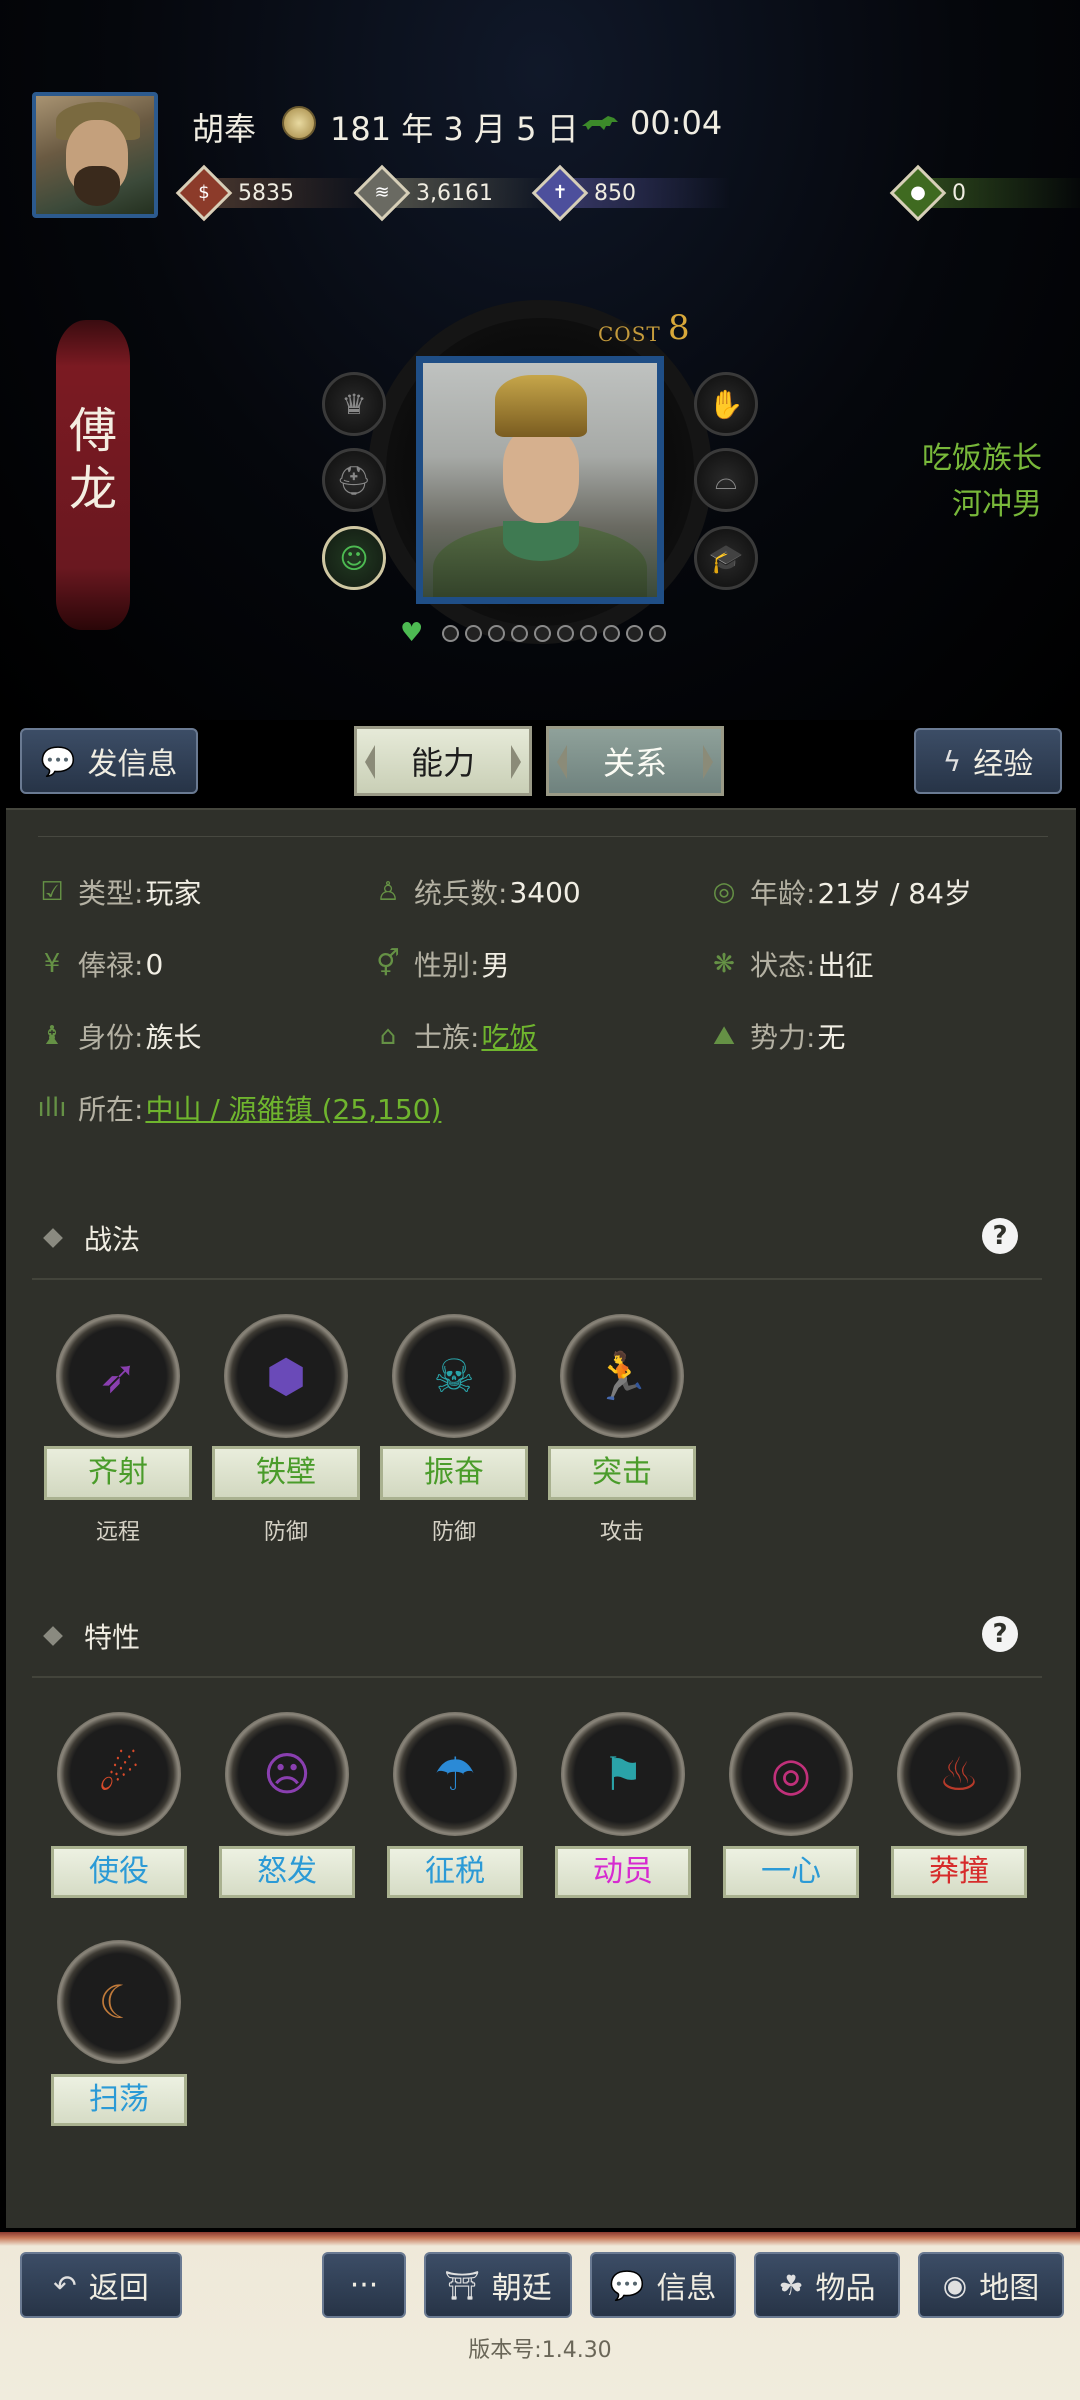 Image resolution: width=1080 pixels, height=2400 pixels. What do you see at coordinates (783, 1037) in the screenshot?
I see `info-key: 势力:` at bounding box center [783, 1037].